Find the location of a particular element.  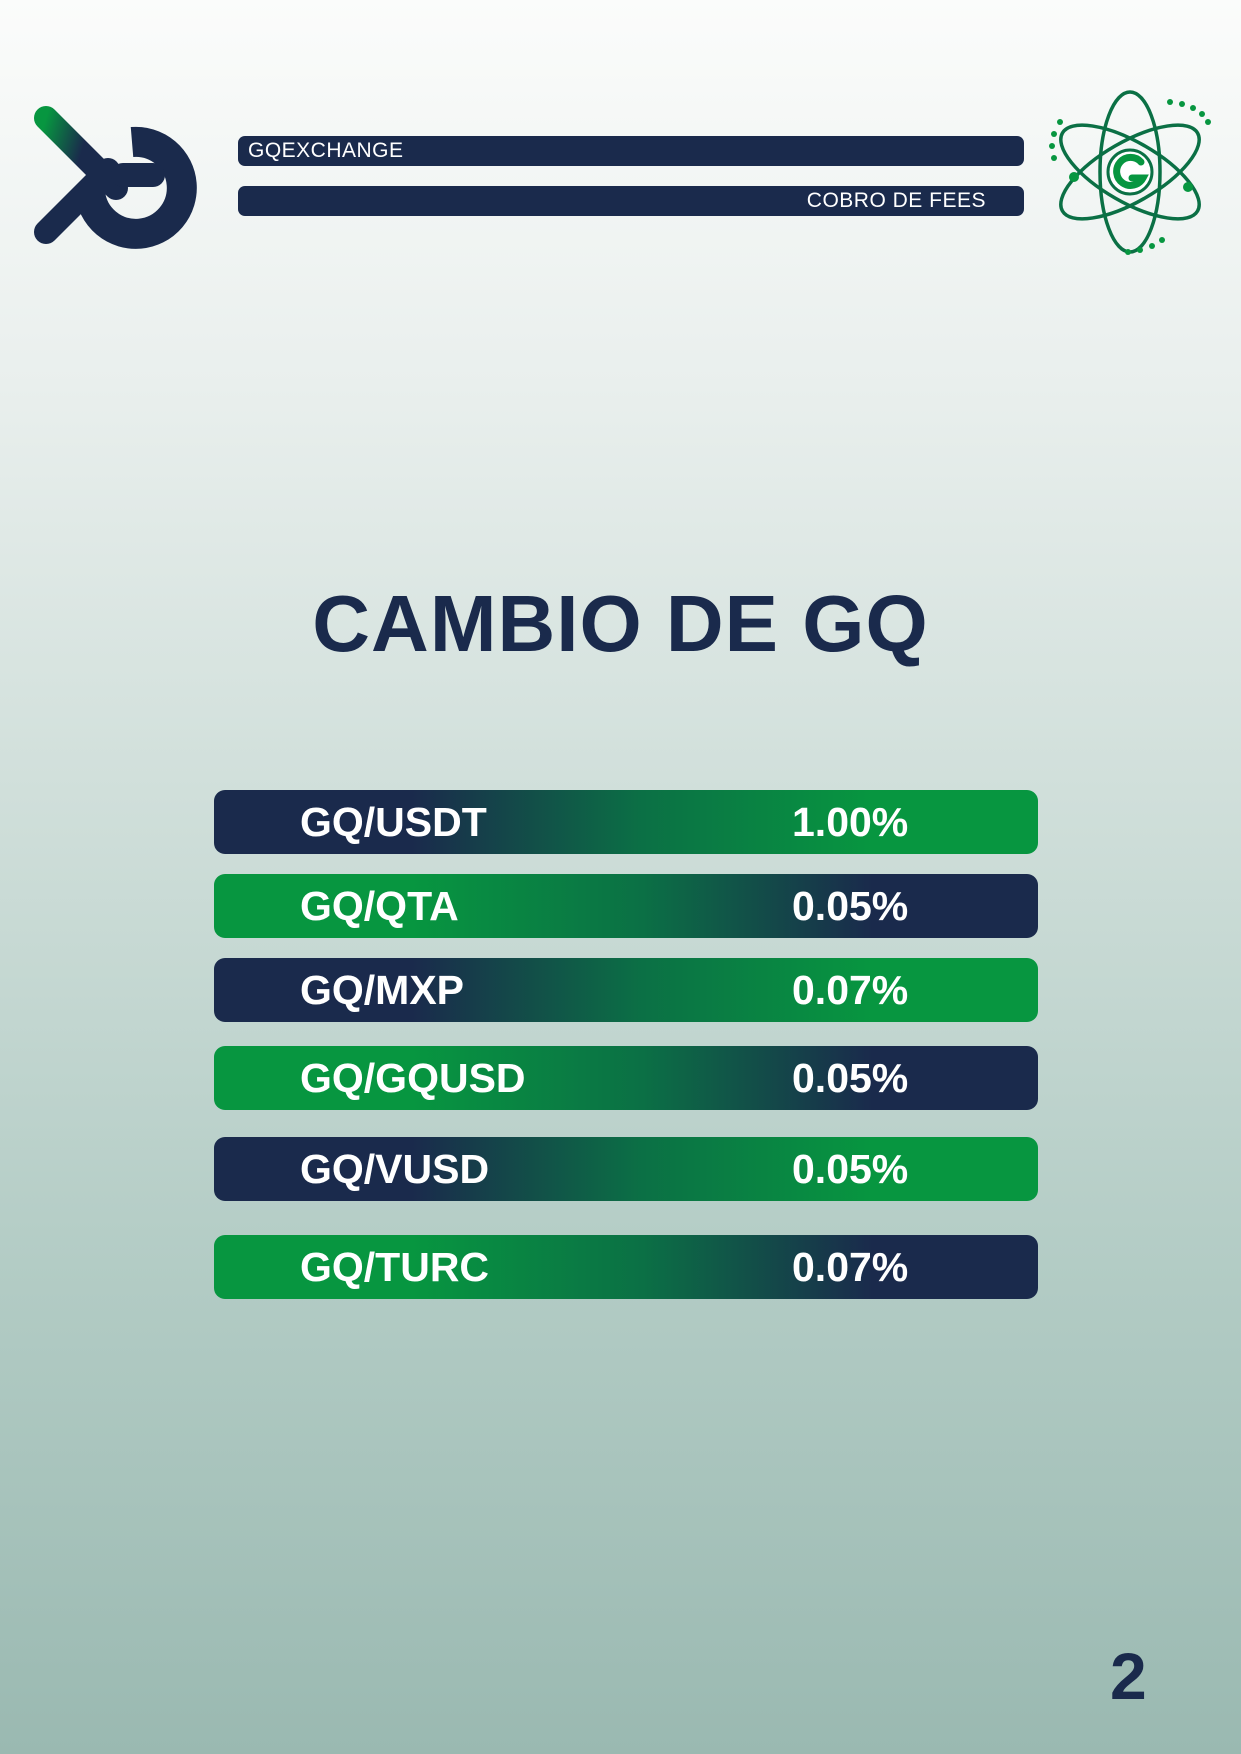

gq-logo-icon is located at coordinates (115, 177).